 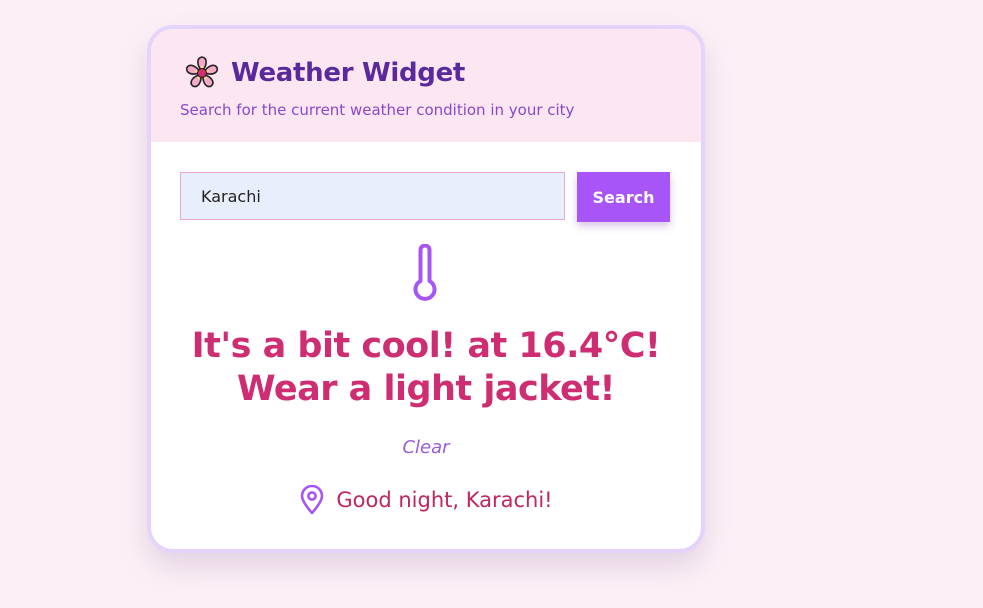 What do you see at coordinates (312, 500) in the screenshot?
I see `map-pin-icon` at bounding box center [312, 500].